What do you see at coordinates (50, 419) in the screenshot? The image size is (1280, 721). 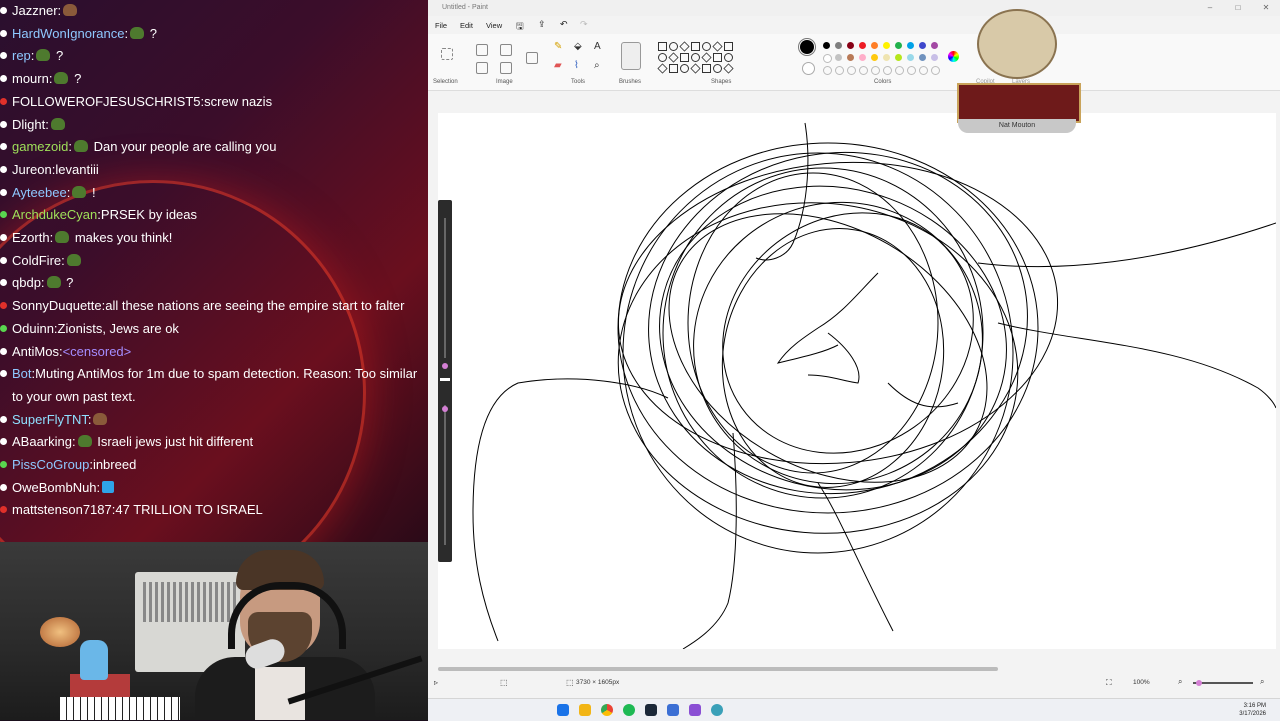 I see `chat-username: SuperFlyTNT` at bounding box center [50, 419].